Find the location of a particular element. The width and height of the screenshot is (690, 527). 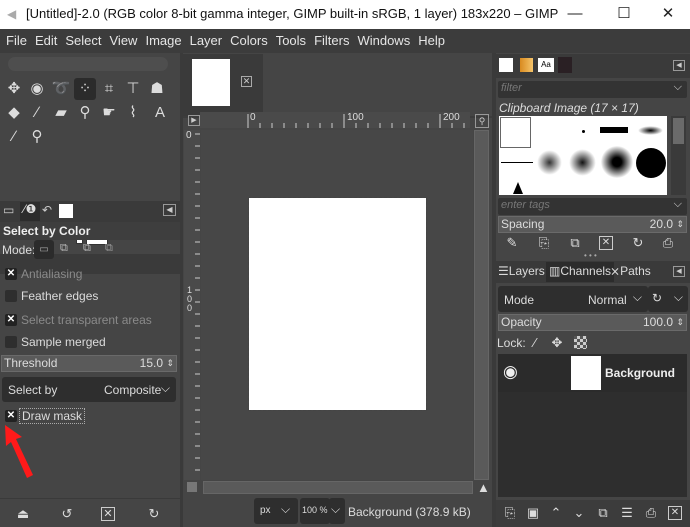

brush-pixel is located at coordinates (583, 131).